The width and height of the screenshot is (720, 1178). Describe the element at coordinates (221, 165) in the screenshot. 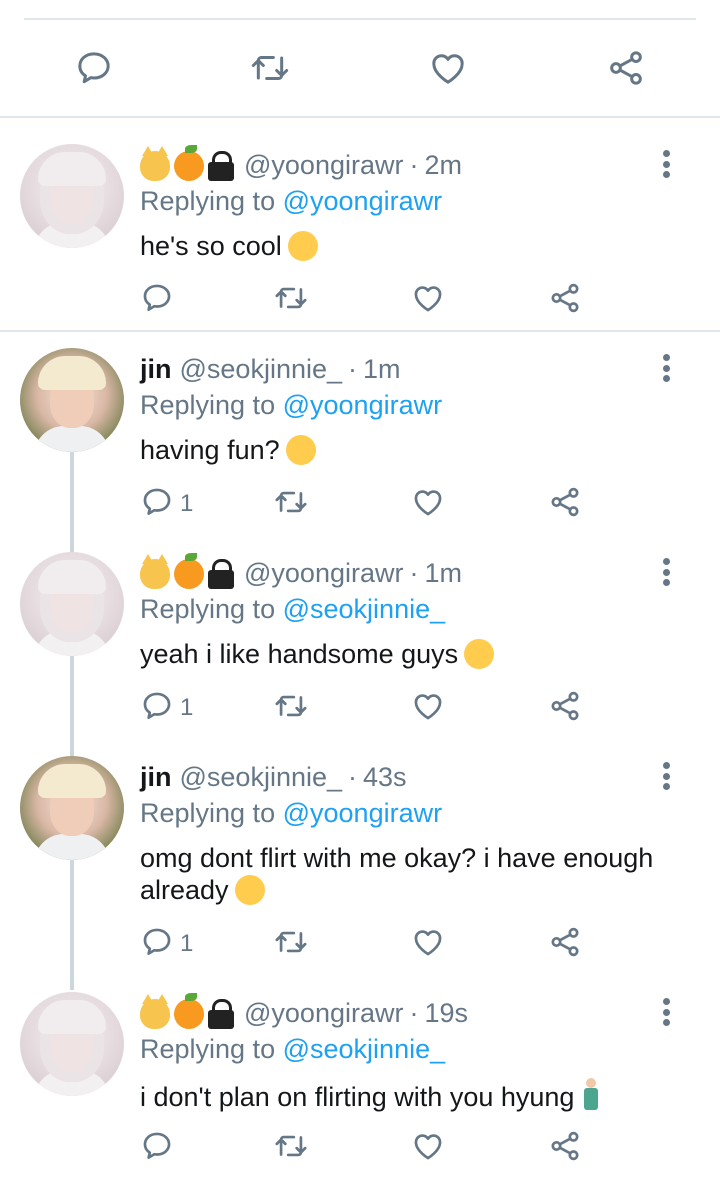

I see `lock-icon` at that location.